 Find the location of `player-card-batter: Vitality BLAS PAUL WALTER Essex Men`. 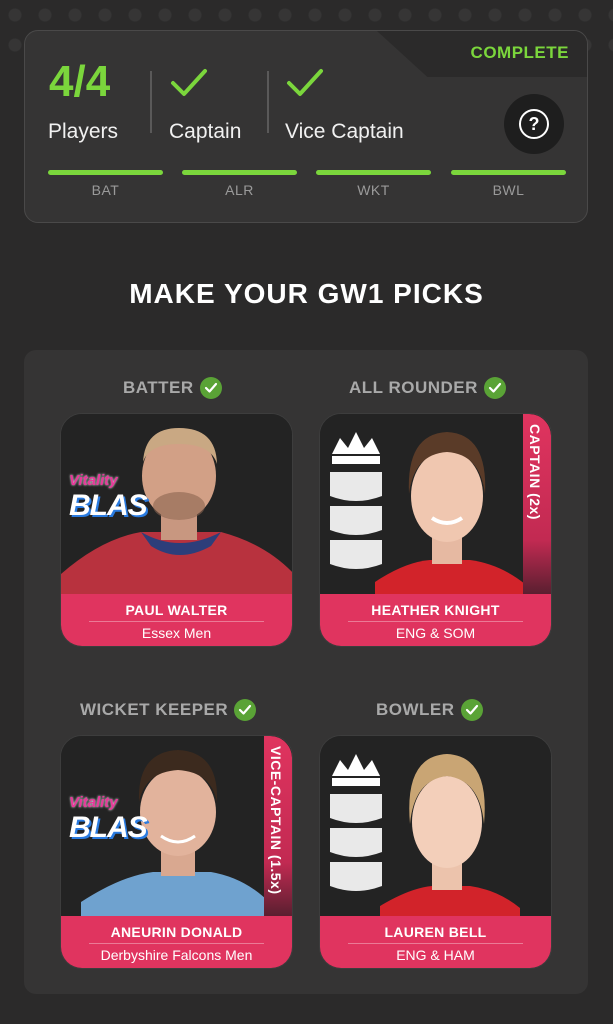

player-card-batter: Vitality BLAS PAUL WALTER Essex Men is located at coordinates (176, 530).